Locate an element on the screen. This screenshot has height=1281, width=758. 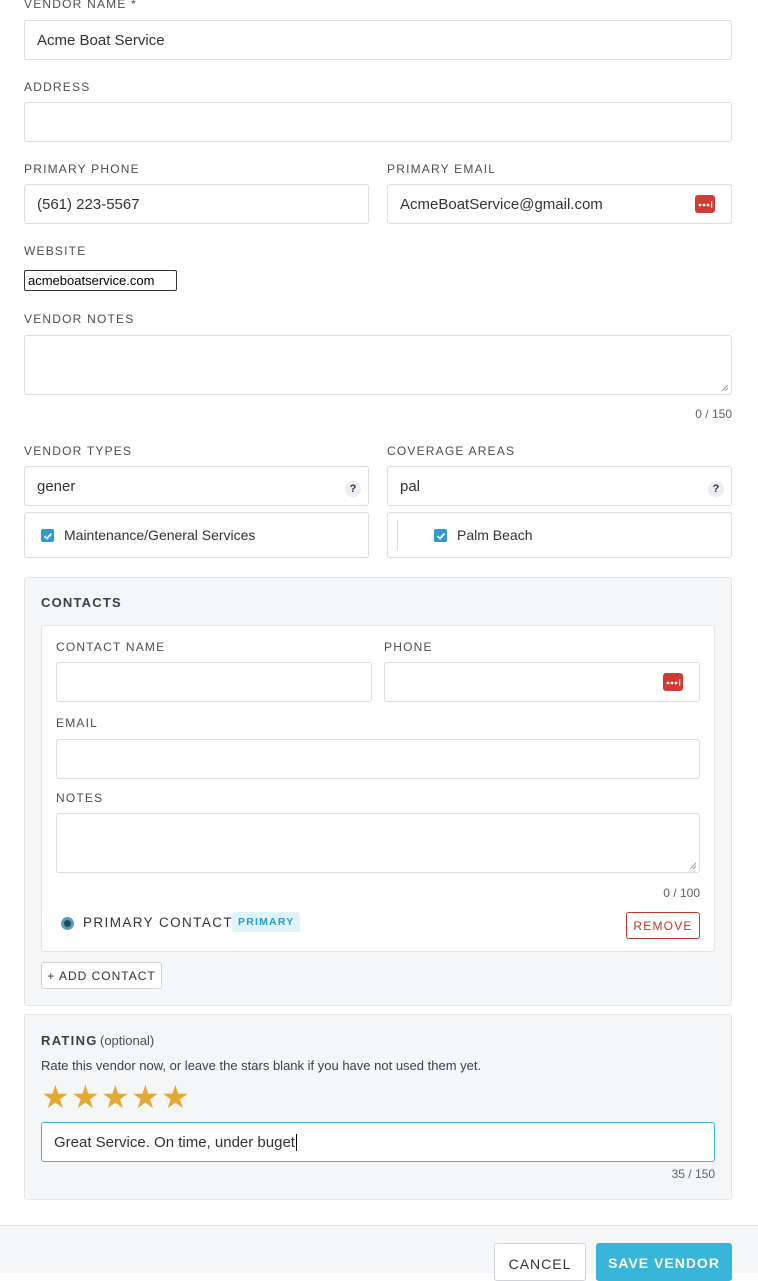
contact-phone-label: PHONE is located at coordinates (408, 647).